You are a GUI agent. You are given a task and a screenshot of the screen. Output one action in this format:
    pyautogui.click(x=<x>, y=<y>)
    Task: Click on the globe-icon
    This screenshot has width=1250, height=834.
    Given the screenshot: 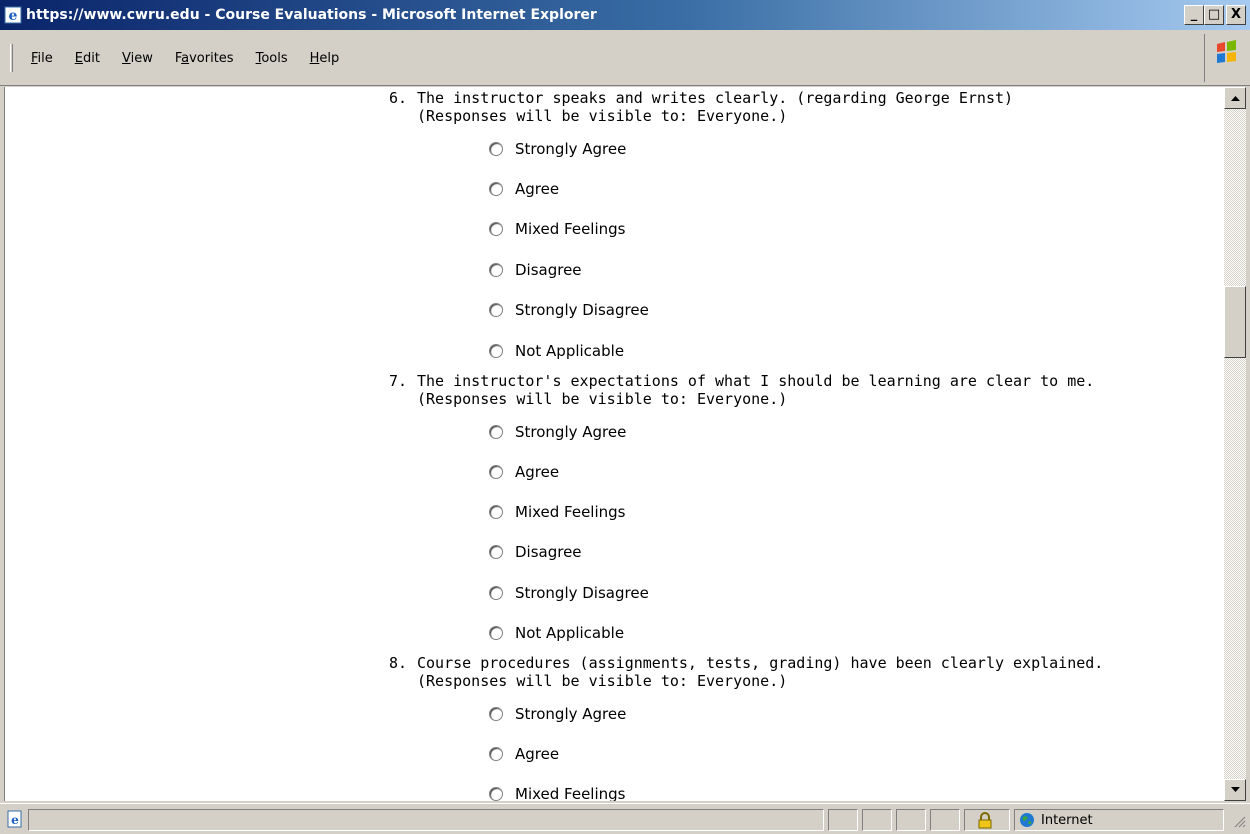 What is the action you would take?
    pyautogui.click(x=1027, y=820)
    